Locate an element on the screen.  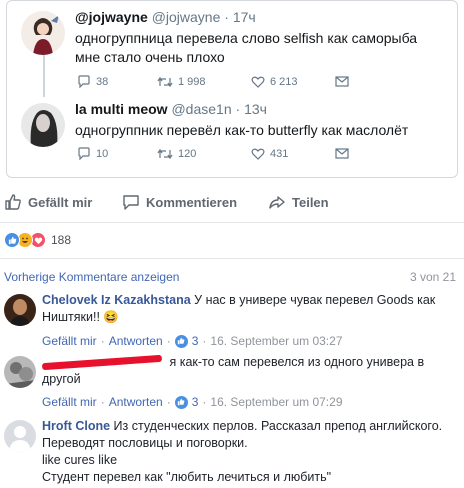
like-count: 431 is located at coordinates (279, 153).